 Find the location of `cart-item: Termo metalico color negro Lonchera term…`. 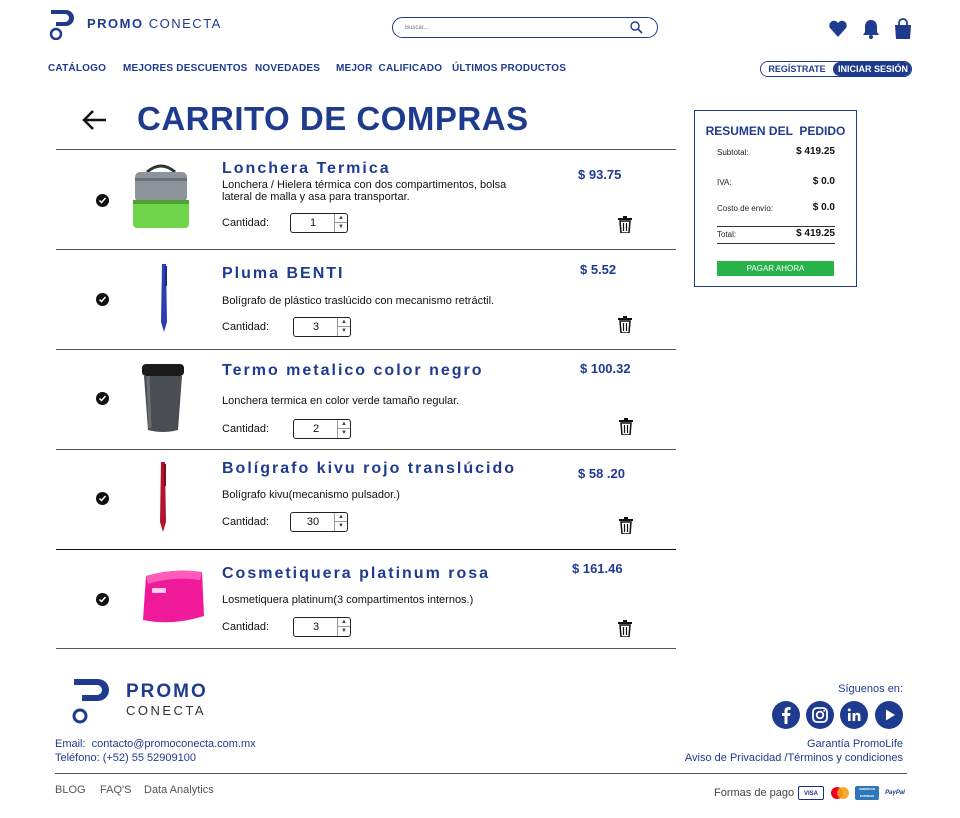

cart-item: Termo metalico color negro Lonchera term… is located at coordinates (366, 400).